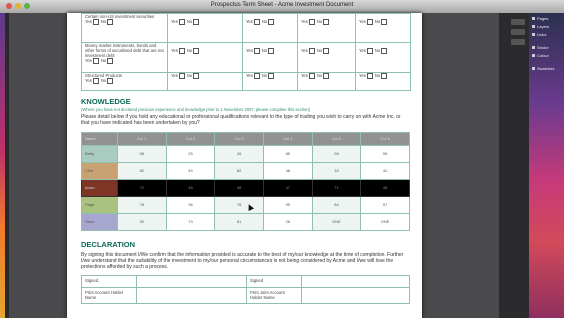 This screenshot has width=564, height=318. What do you see at coordinates (336, 187) in the screenshot?
I see `table-cell: 71` at bounding box center [336, 187].